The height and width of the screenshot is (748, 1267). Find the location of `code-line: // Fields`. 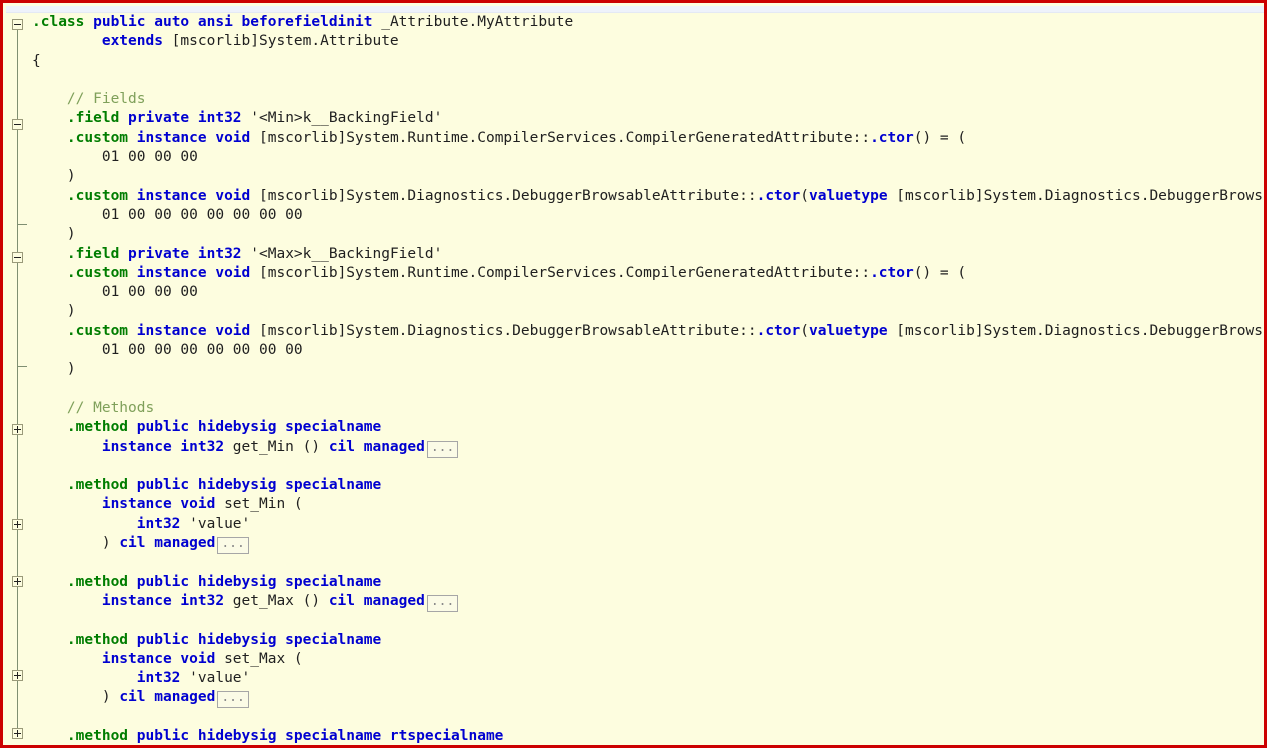

code-line: // Fields is located at coordinates (648, 99).